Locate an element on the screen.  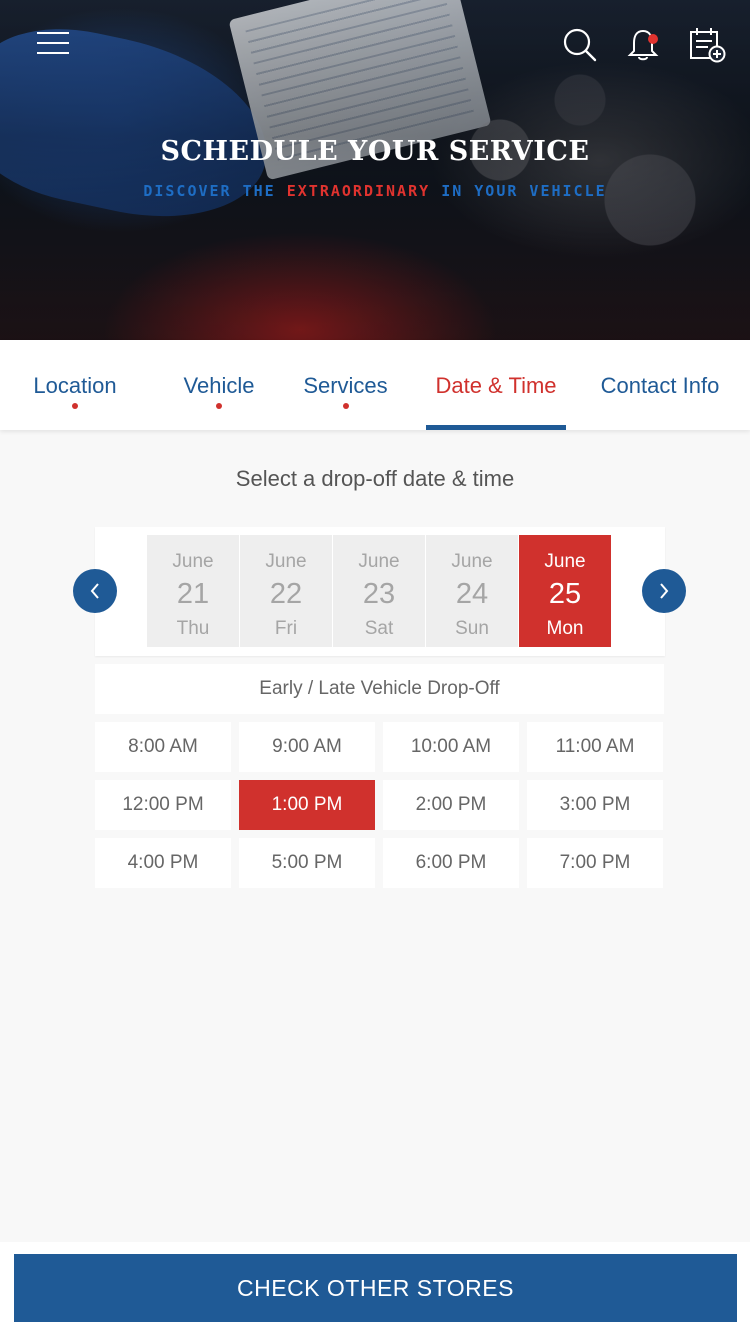
date-day: 22 is located at coordinates (286, 594).